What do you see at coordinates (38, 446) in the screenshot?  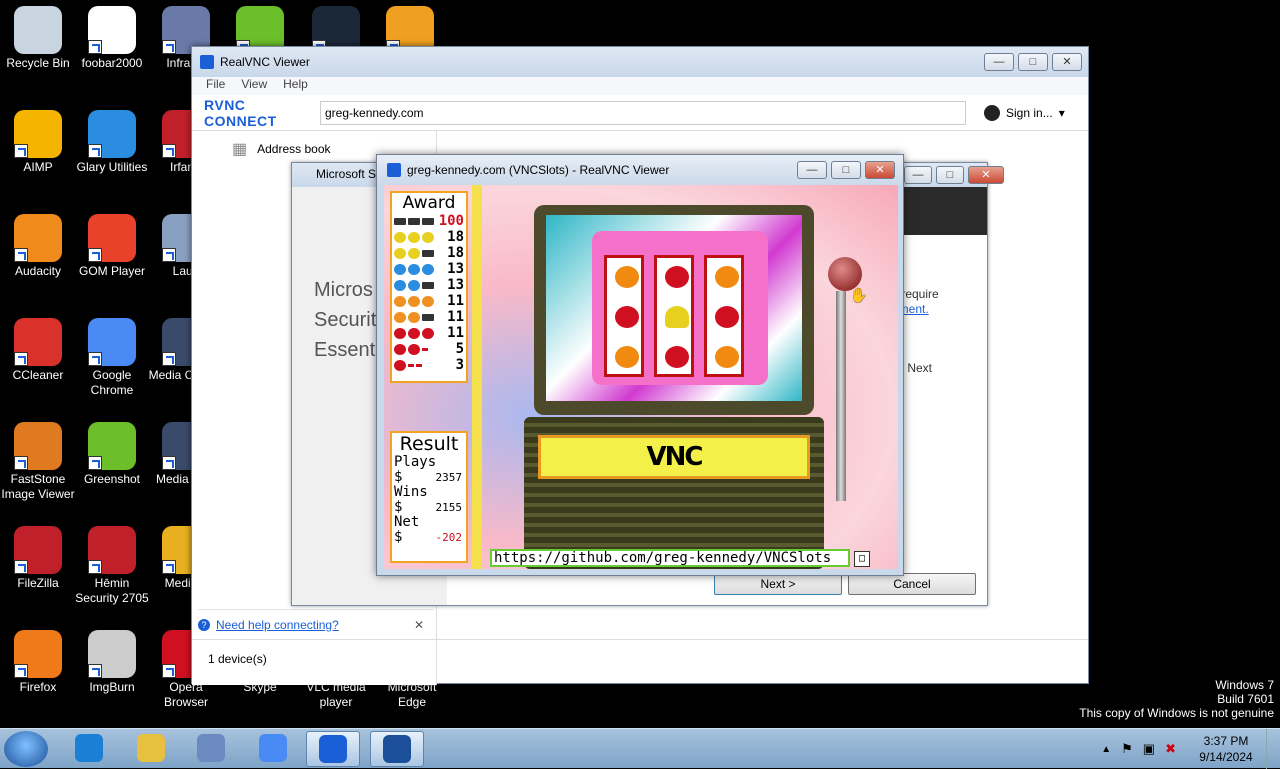 I see `faststone-icon` at bounding box center [38, 446].